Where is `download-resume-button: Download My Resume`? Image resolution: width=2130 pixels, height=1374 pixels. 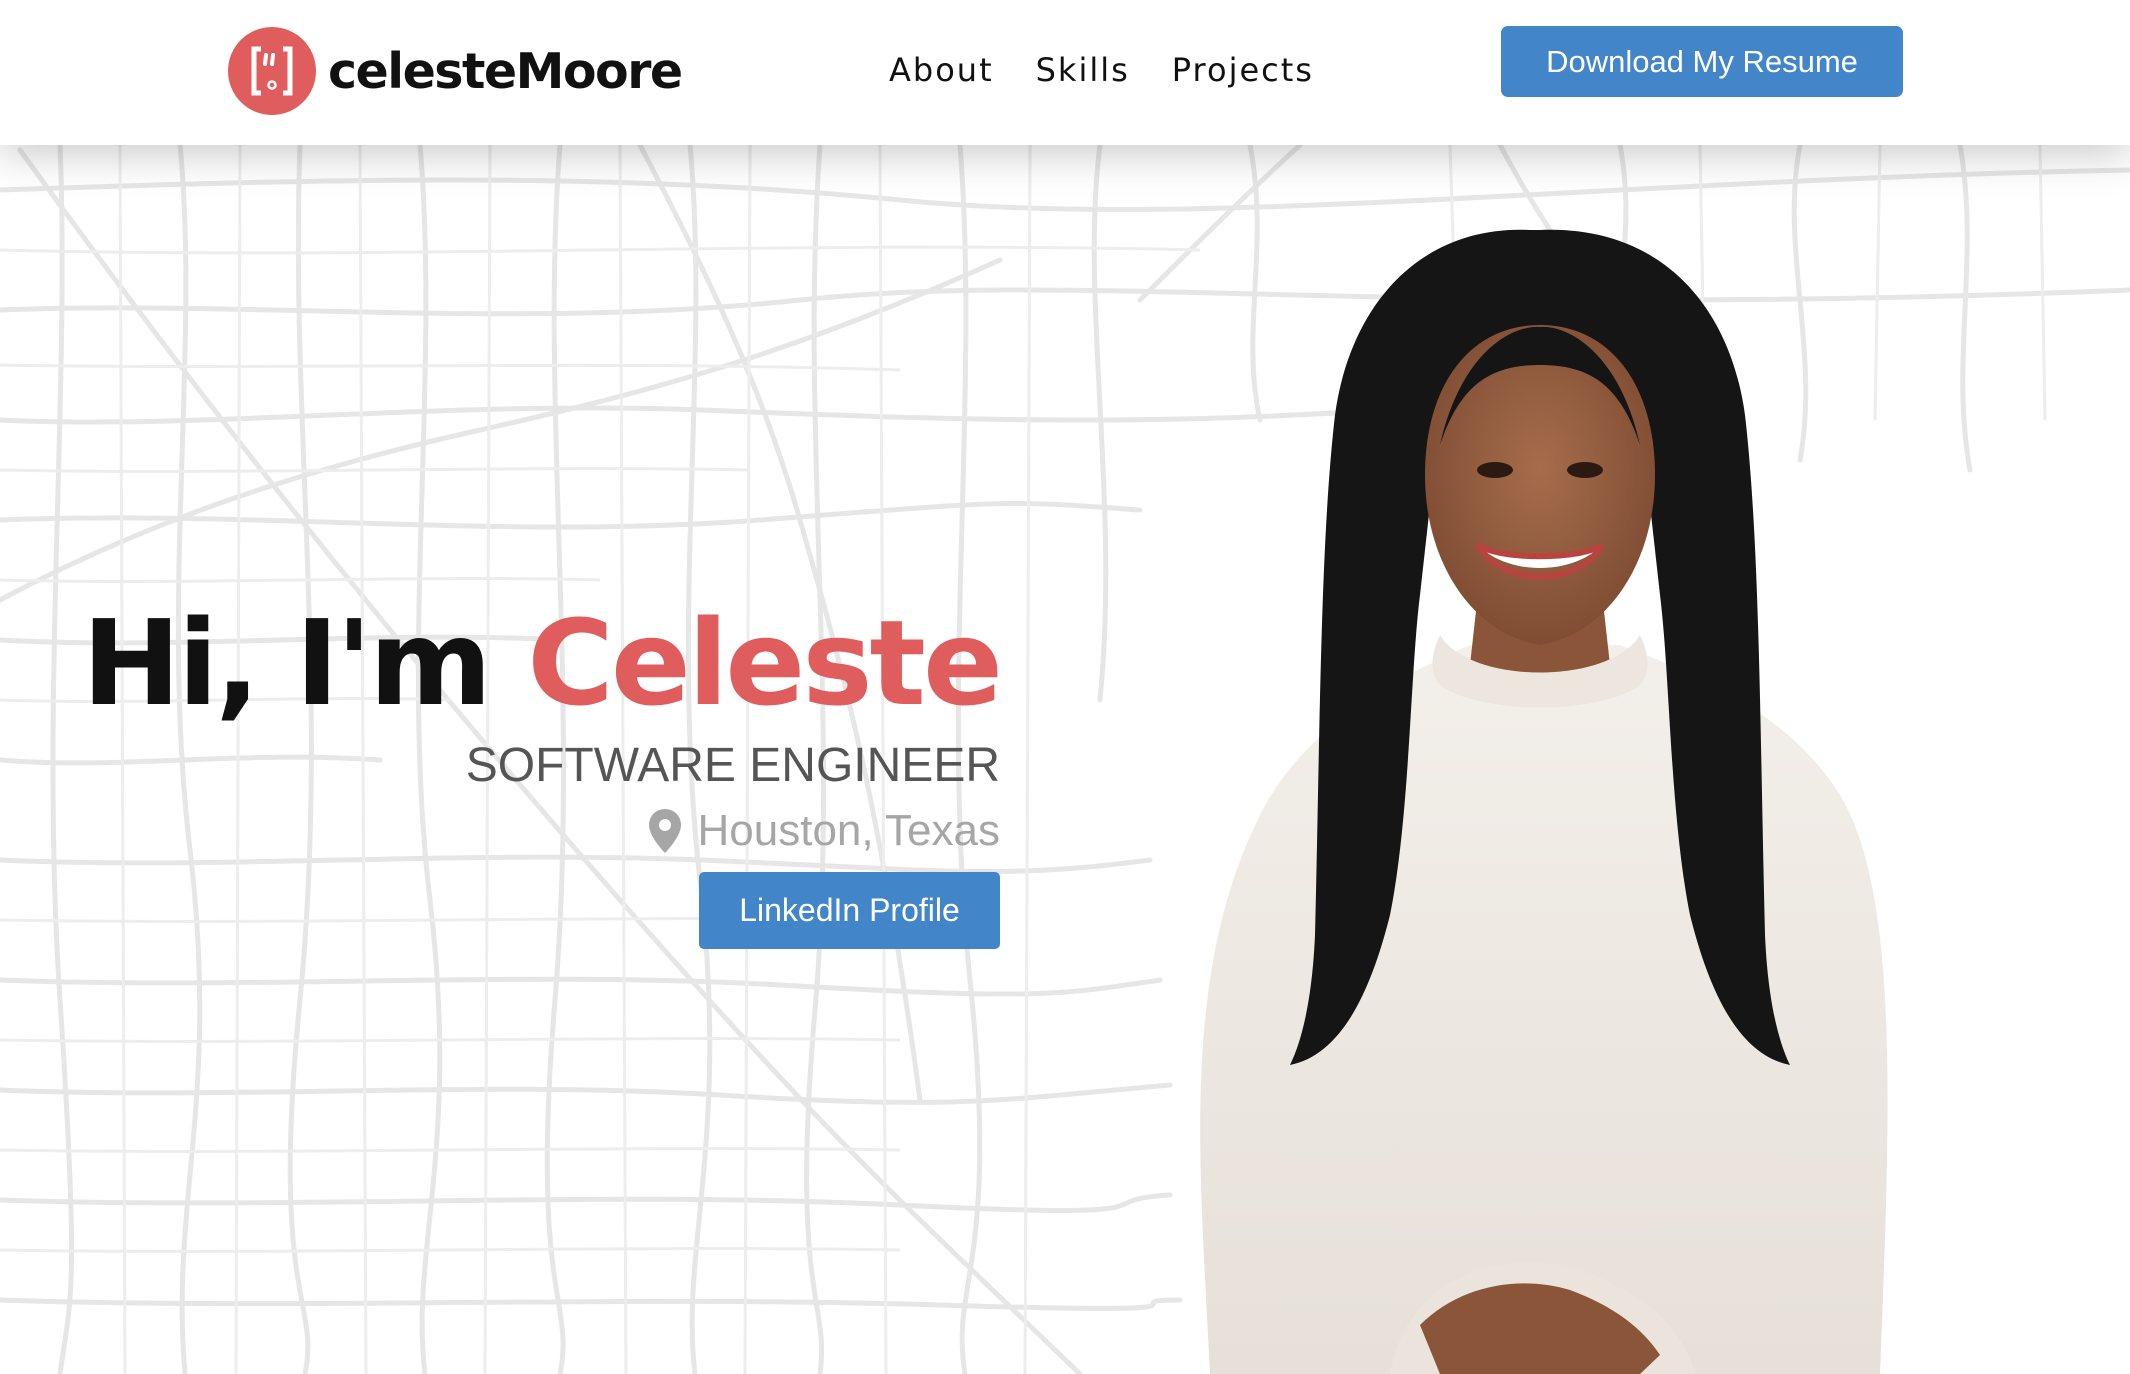 download-resume-button: Download My Resume is located at coordinates (1702, 61).